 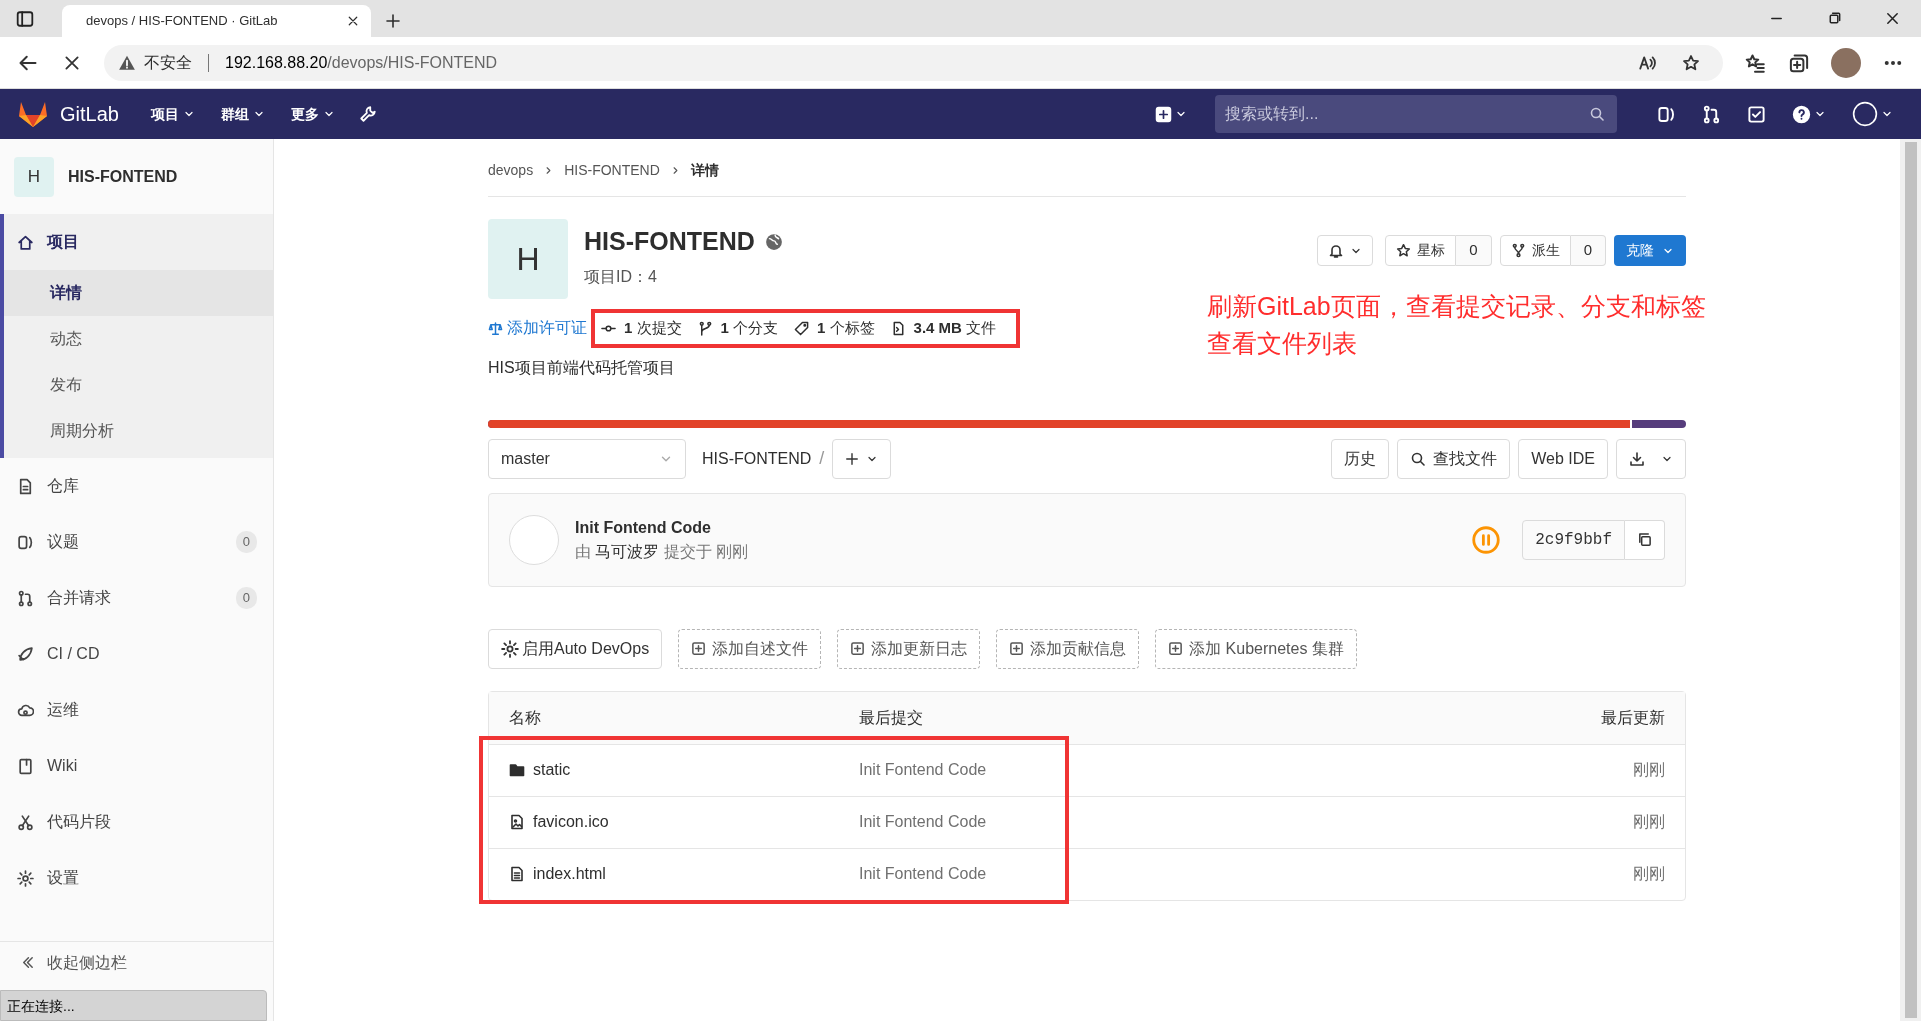 I want to click on tag-icon, so click(x=802, y=328).